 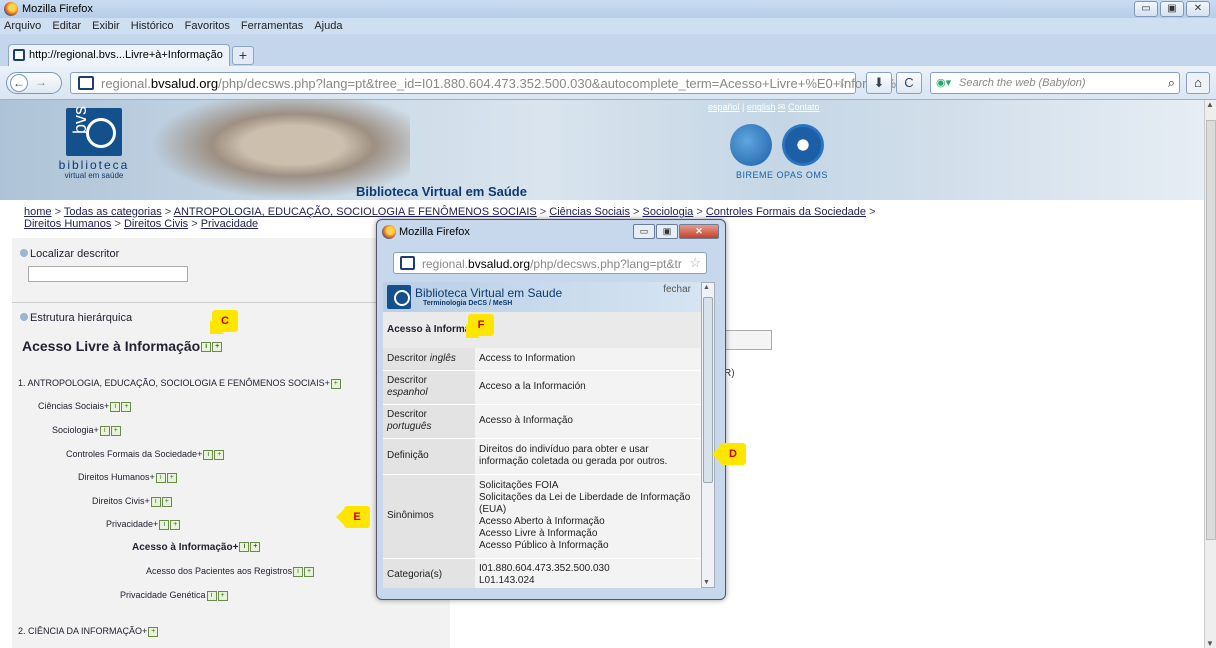 What do you see at coordinates (145, 454) in the screenshot?
I see `tree-row: Controles Formais da Sociedade+ i +` at bounding box center [145, 454].